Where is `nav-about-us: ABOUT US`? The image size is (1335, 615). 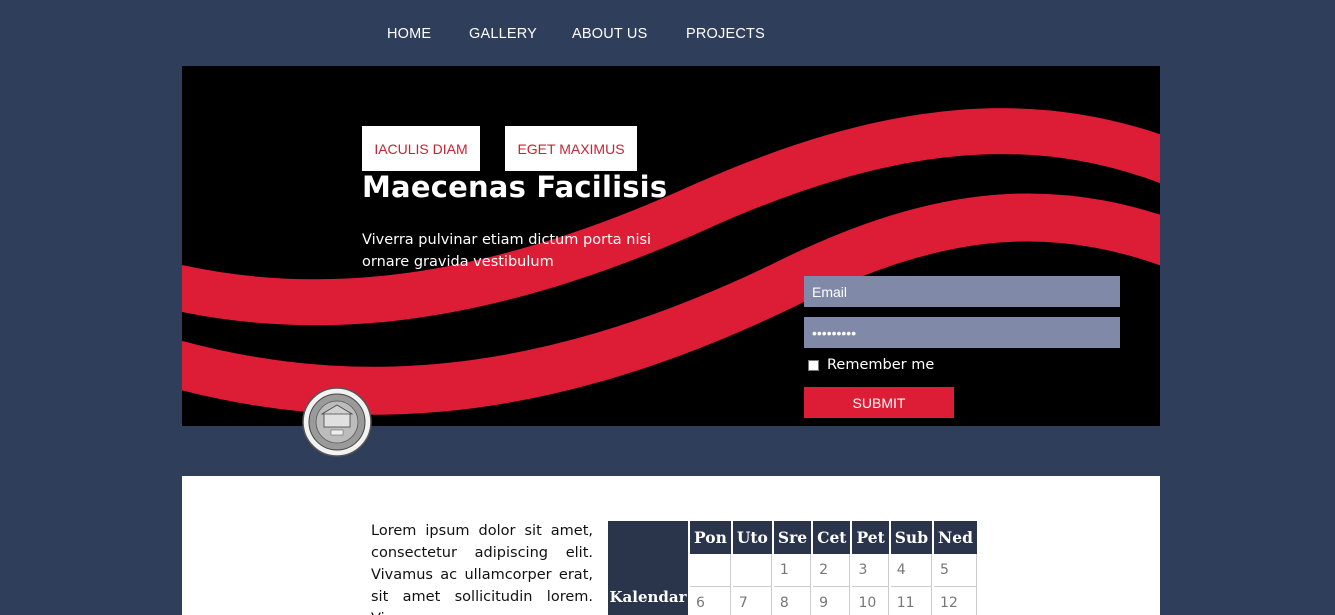 nav-about-us: ABOUT US is located at coordinates (609, 34).